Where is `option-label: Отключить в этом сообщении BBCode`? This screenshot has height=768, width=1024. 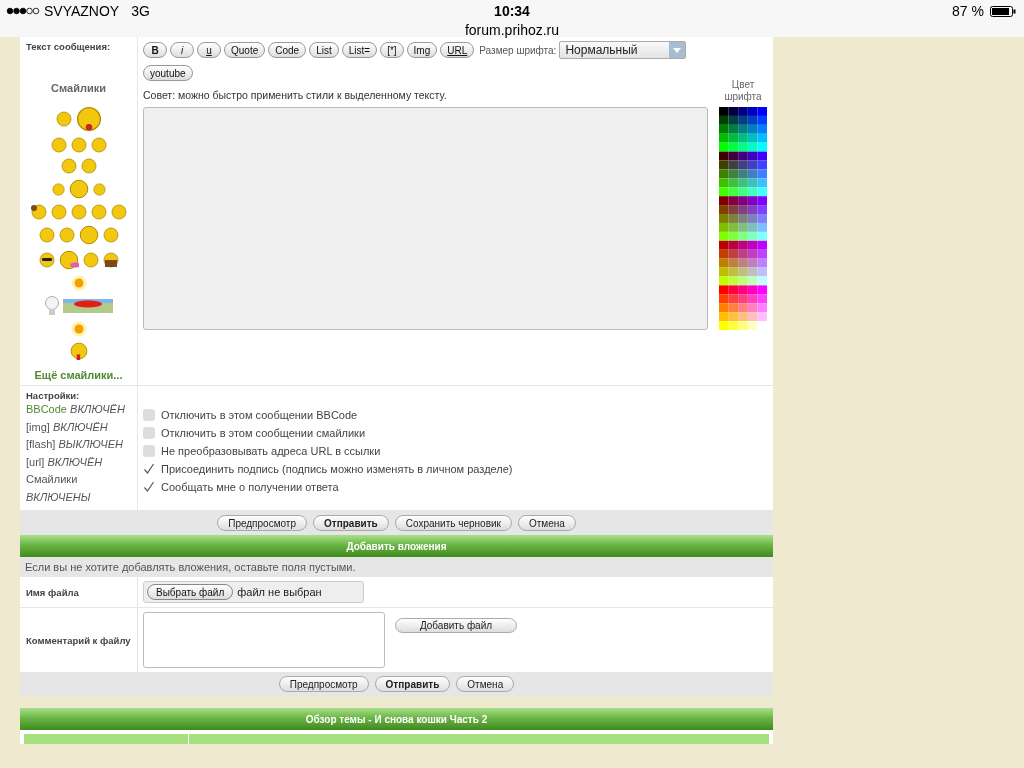 option-label: Отключить в этом сообщении BBCode is located at coordinates (455, 415).